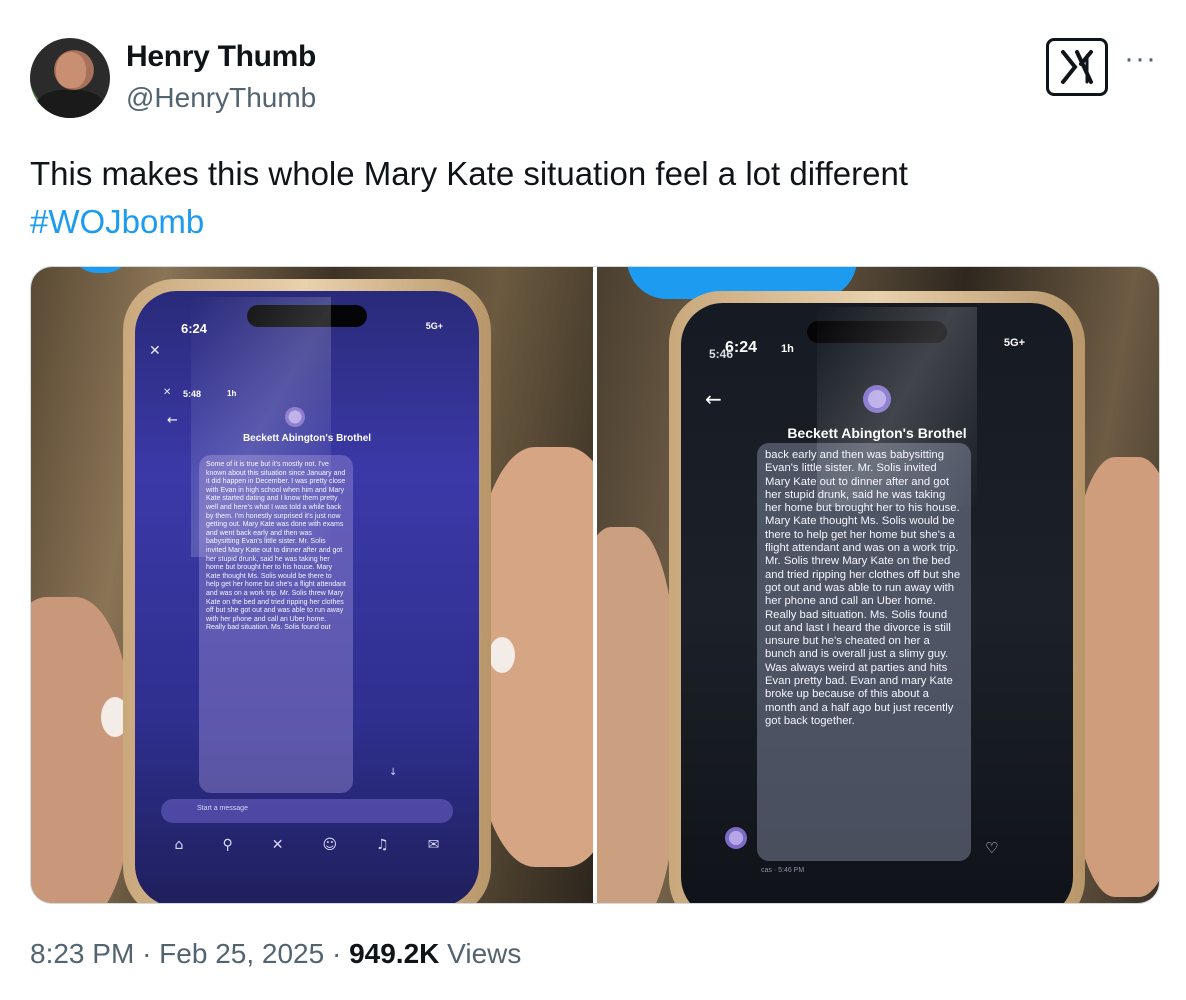 This screenshot has height=1000, width=1186. Describe the element at coordinates (192, 394) in the screenshot. I see `inner-status-time: 5:48` at that location.